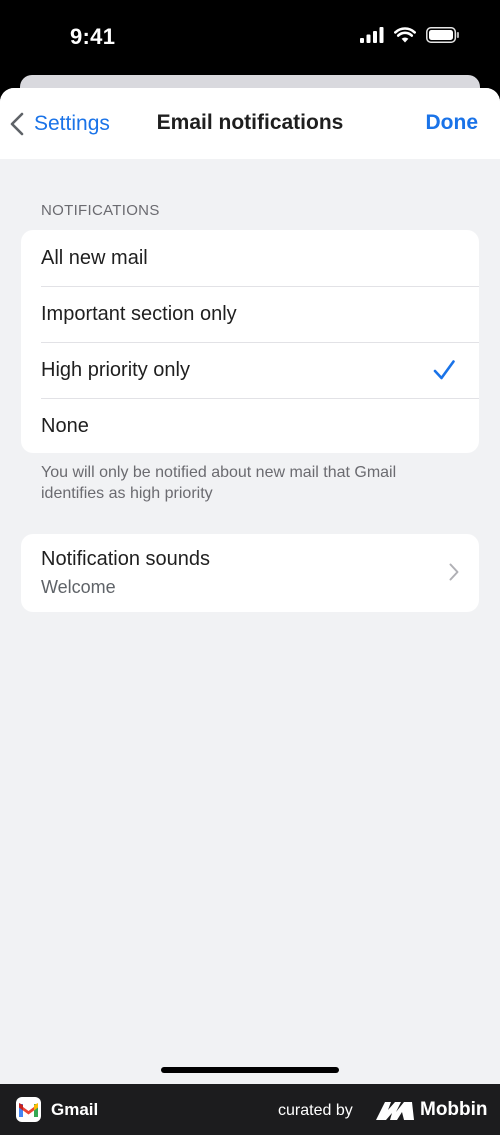 Image resolution: width=500 pixels, height=1135 pixels. I want to click on option-all-new-mail: All new mail, so click(250, 258).